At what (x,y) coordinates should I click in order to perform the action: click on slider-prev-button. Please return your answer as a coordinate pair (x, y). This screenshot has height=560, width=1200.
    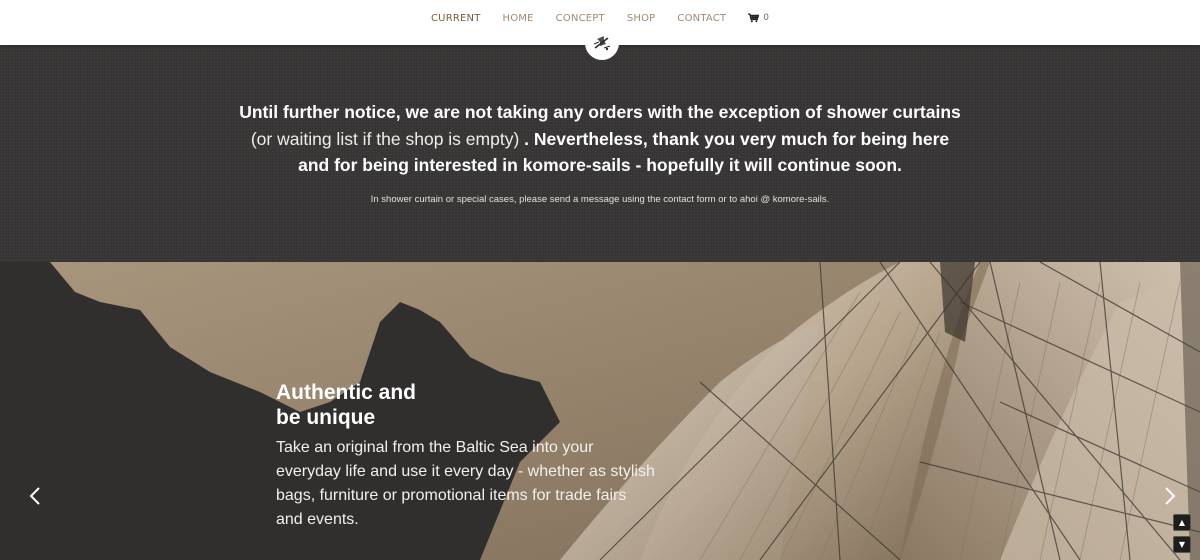
    Looking at the image, I should click on (35, 496).